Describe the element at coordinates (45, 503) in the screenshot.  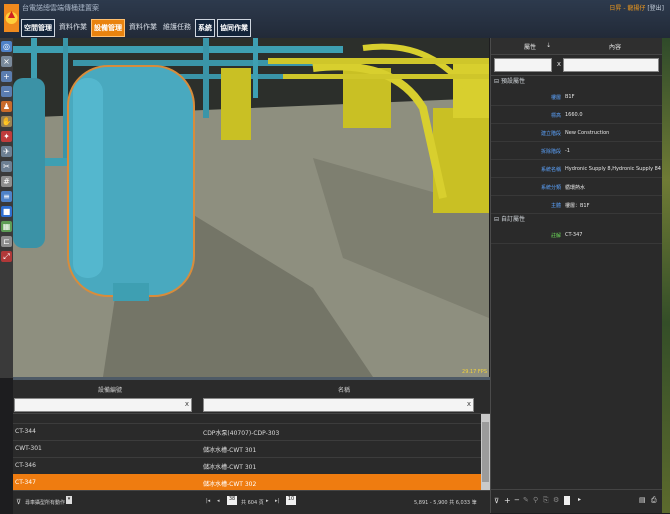
I see `filter-label: 尋車攝型所有動作` at that location.